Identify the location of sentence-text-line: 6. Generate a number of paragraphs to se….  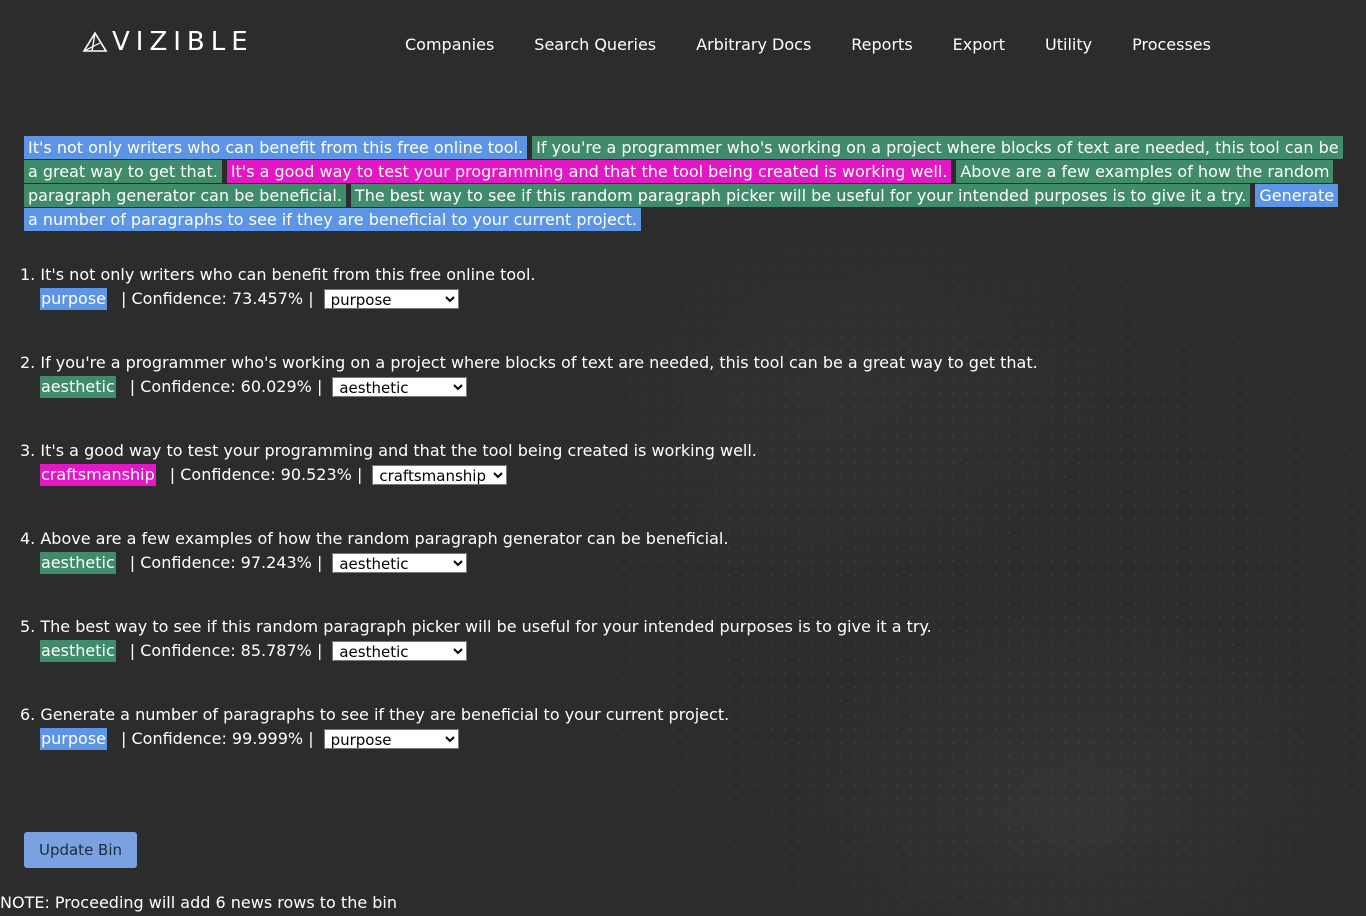
(374, 715).